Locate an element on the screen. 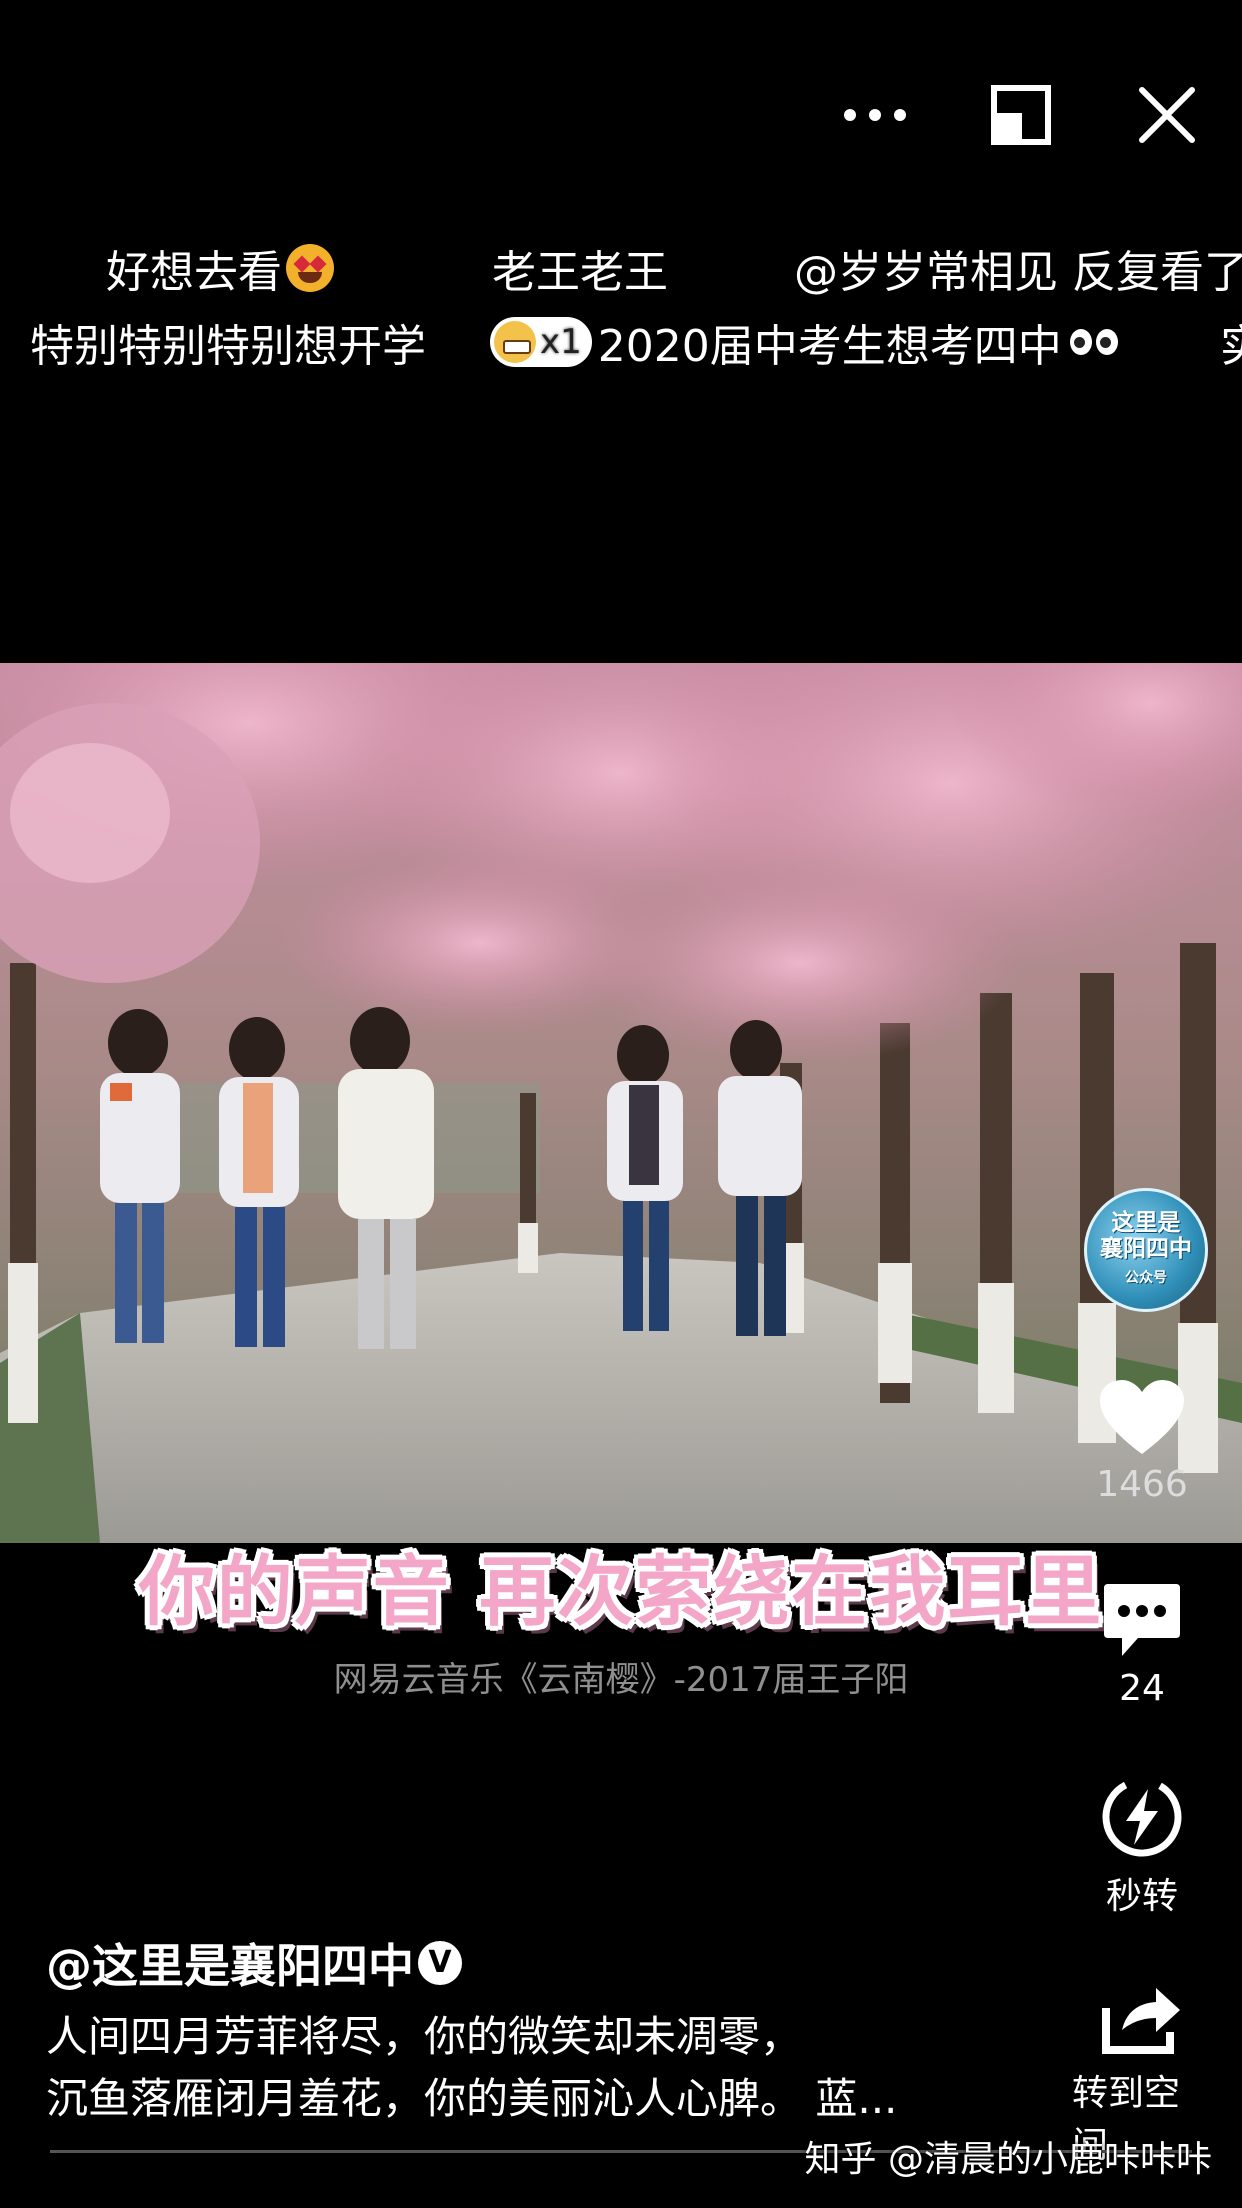  avatar-line: 这里是 is located at coordinates (1146, 1222).